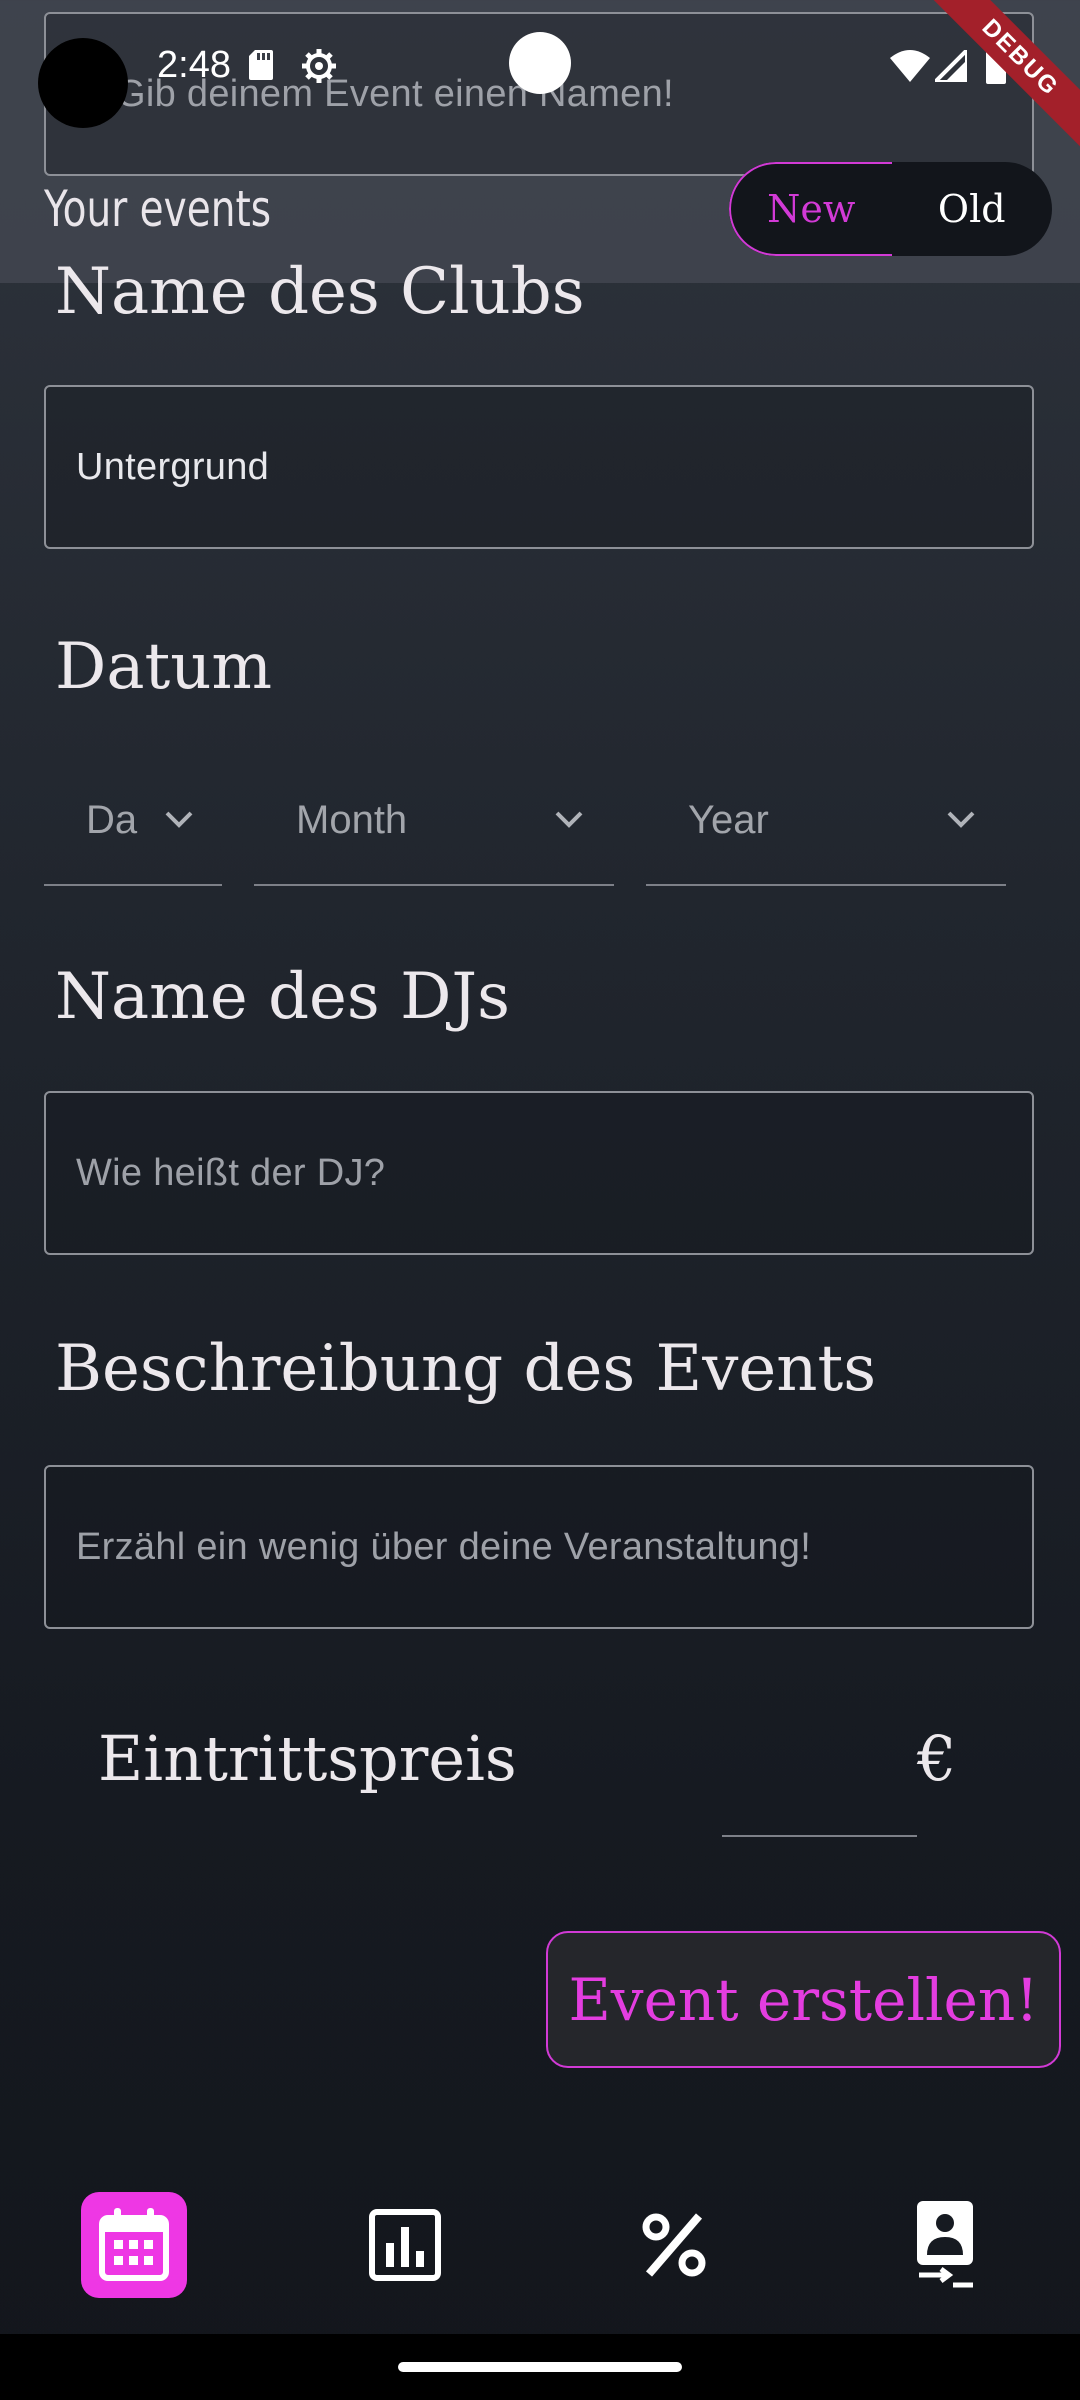  I want to click on month-dropdown: Month, so click(434, 828).